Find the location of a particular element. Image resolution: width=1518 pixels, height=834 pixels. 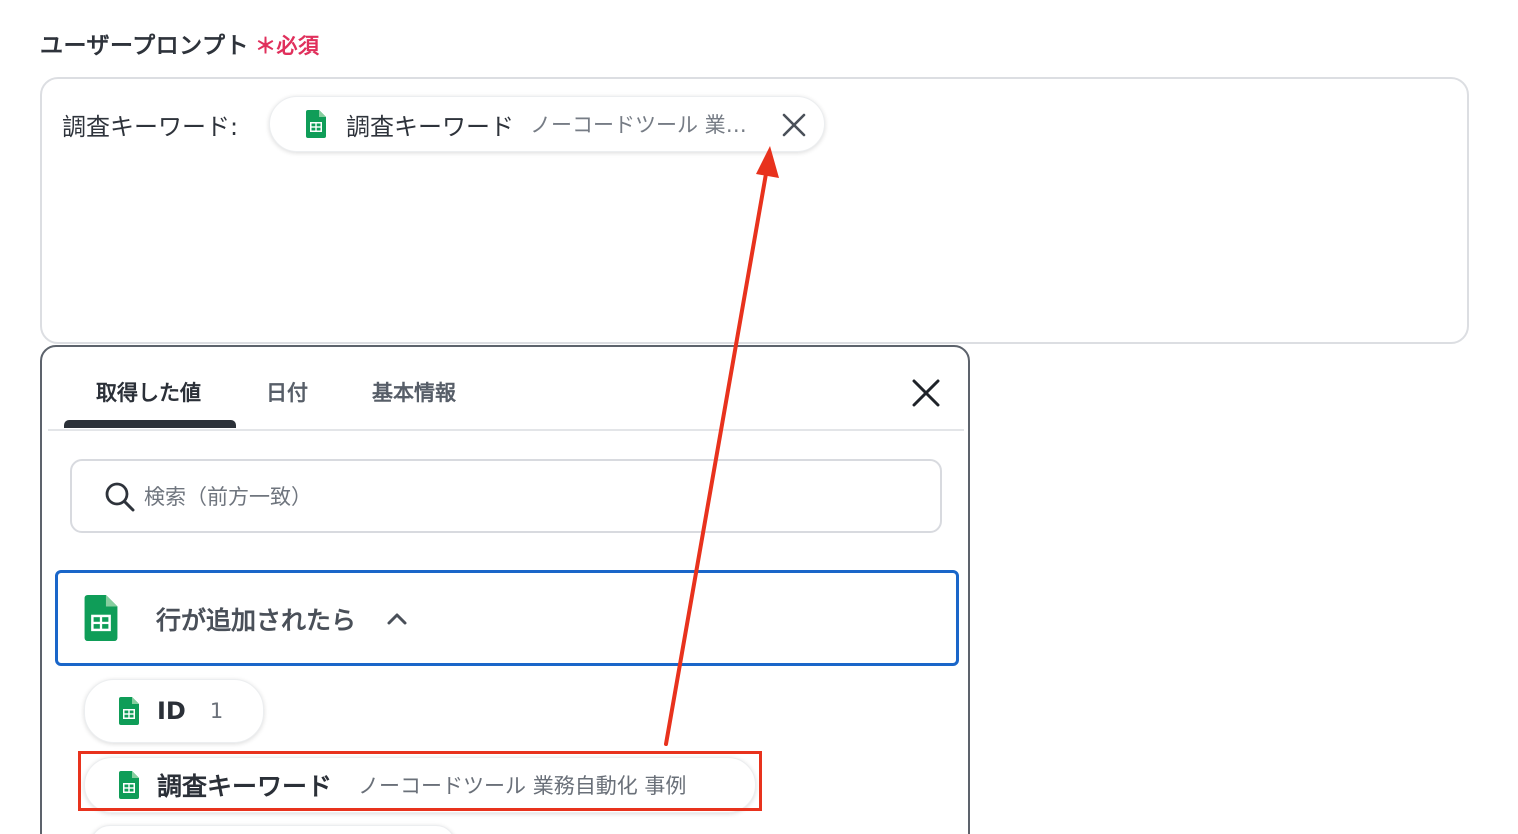

prompt-variable-chip: 調査キーワード ノーコードツール 業務自動化 事例 is located at coordinates (547, 124).